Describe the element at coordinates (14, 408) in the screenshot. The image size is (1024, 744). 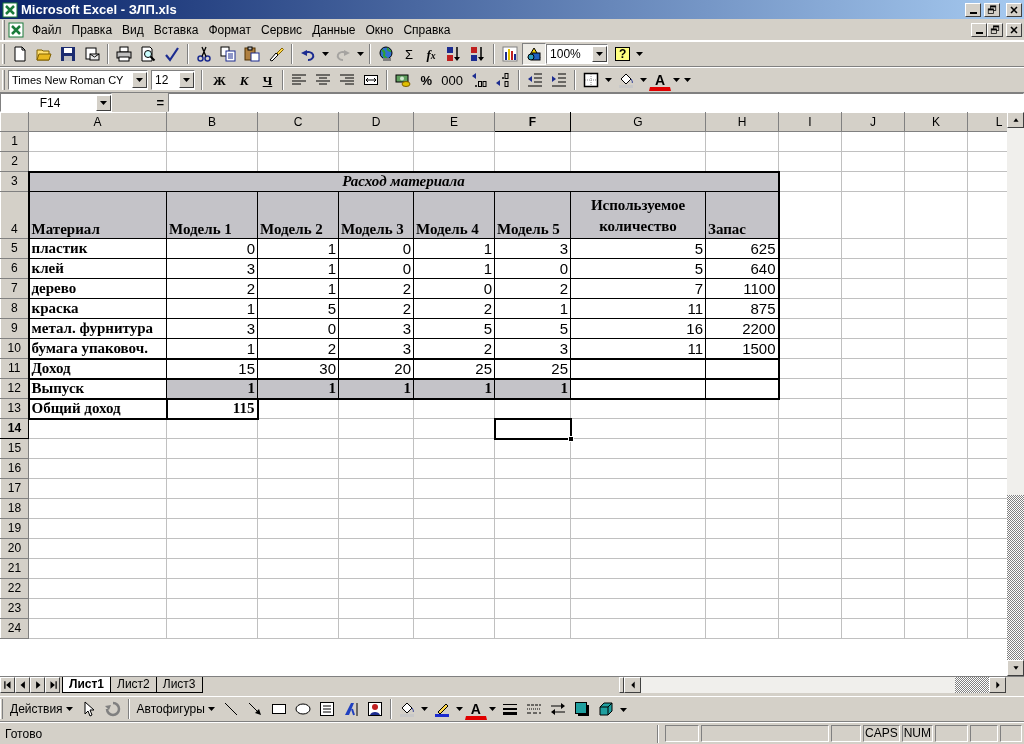
I see `row-header: 13` at that location.